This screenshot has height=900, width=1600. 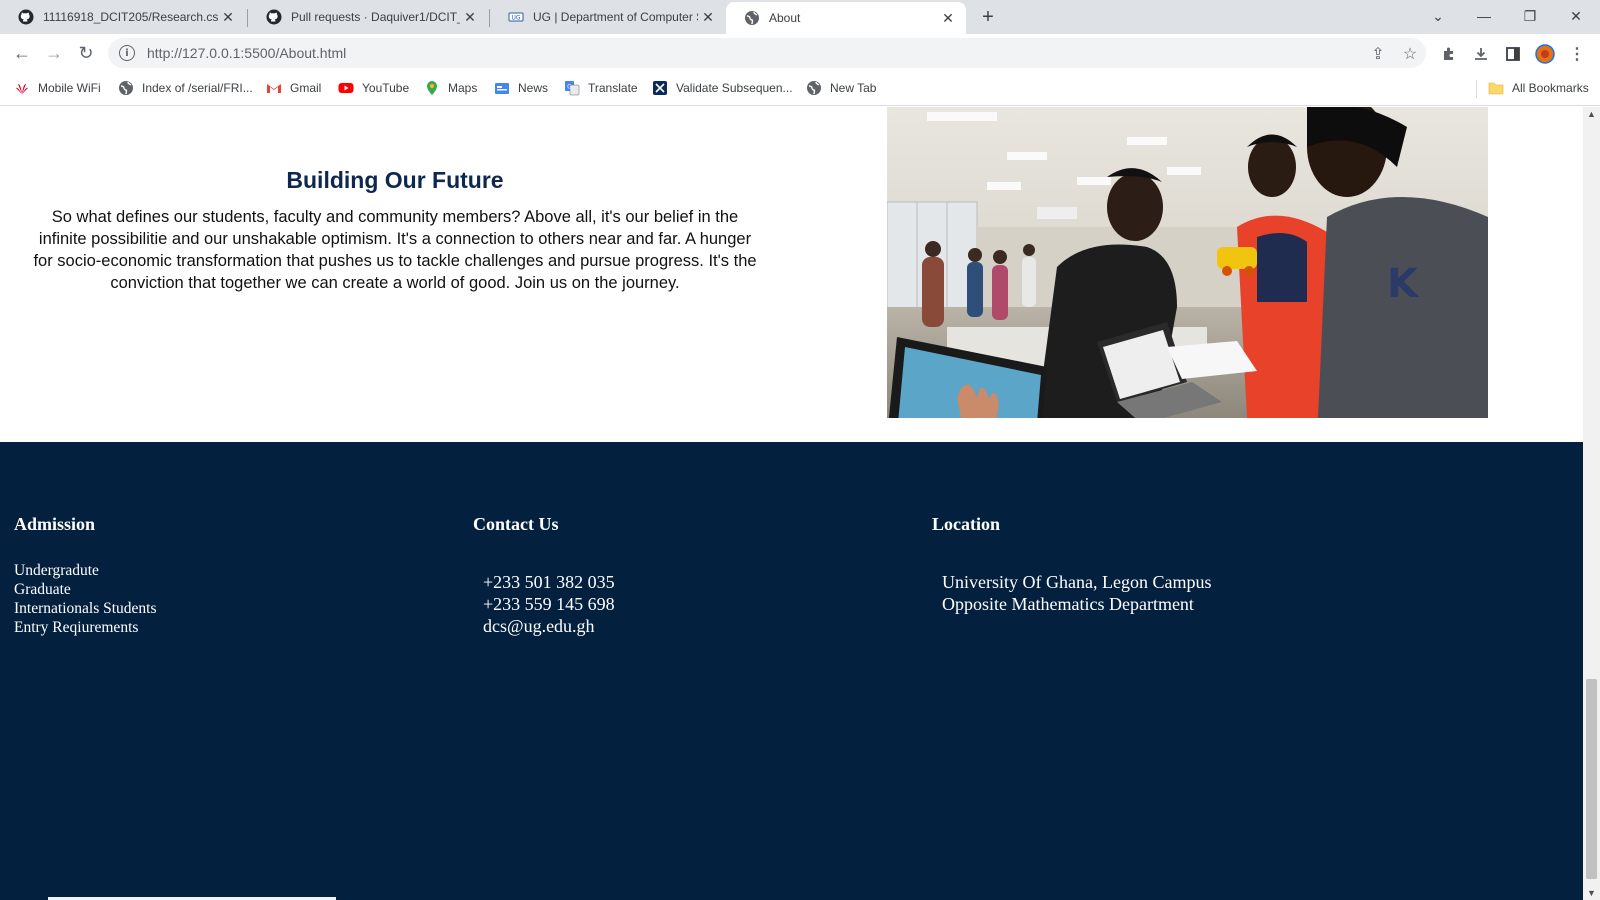 I want to click on translate-icon: G, so click(x=572, y=88).